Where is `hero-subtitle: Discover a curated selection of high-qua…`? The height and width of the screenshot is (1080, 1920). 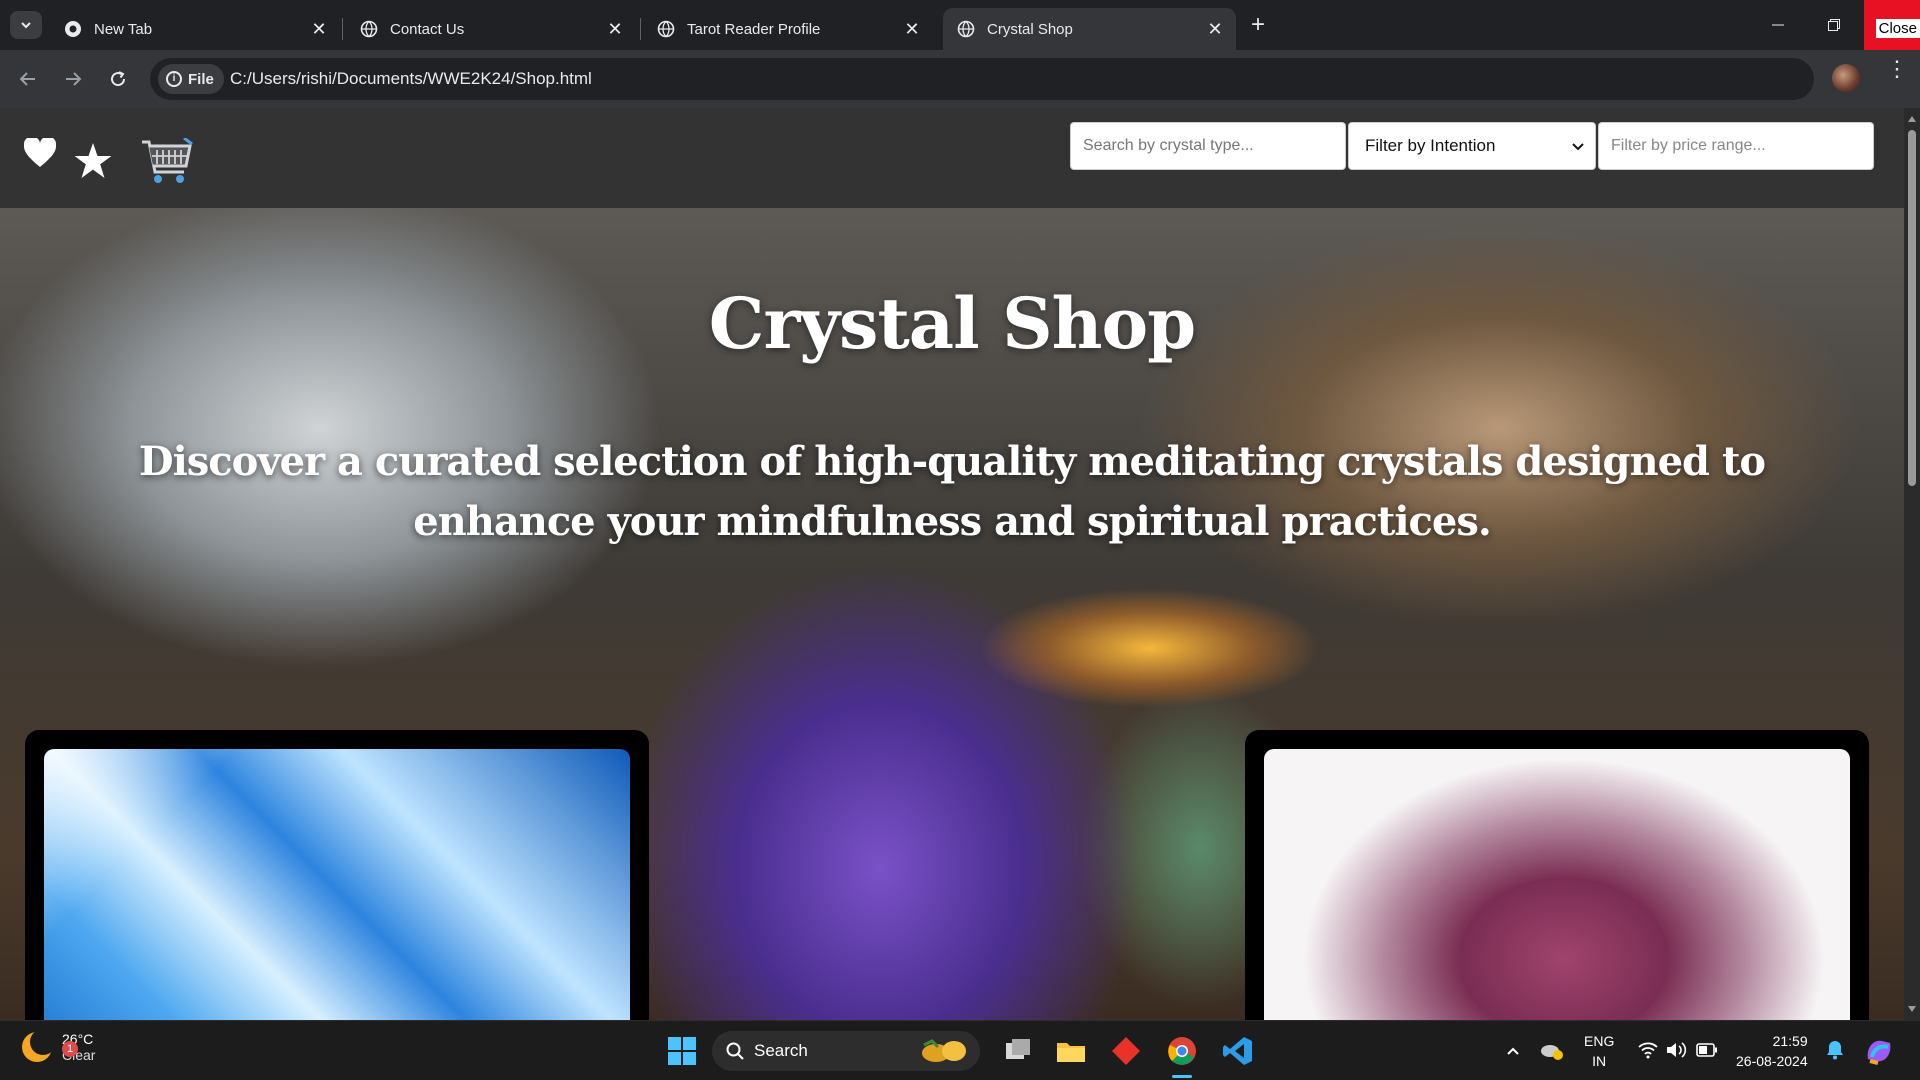
hero-subtitle: Discover a curated selection of high-qua… is located at coordinates (952, 491).